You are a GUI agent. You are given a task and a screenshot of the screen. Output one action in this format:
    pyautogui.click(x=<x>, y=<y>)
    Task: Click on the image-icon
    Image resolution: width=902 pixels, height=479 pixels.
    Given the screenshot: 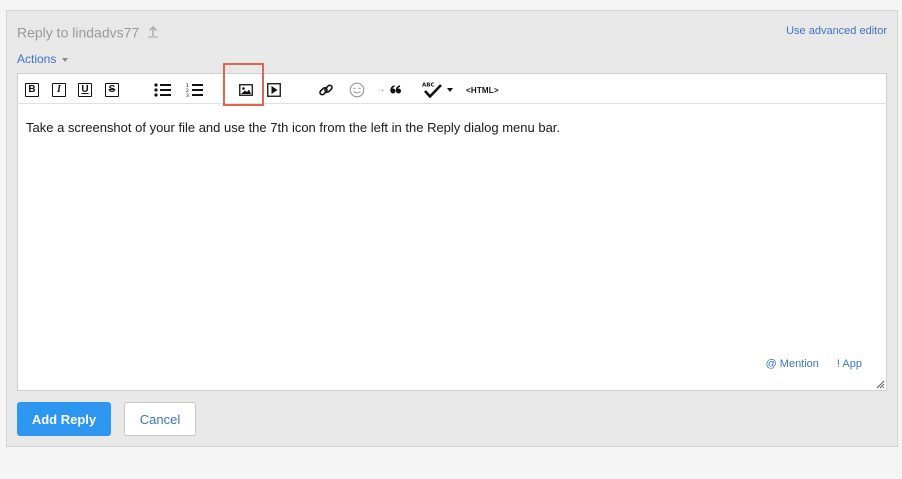 What is the action you would take?
    pyautogui.click(x=246, y=90)
    